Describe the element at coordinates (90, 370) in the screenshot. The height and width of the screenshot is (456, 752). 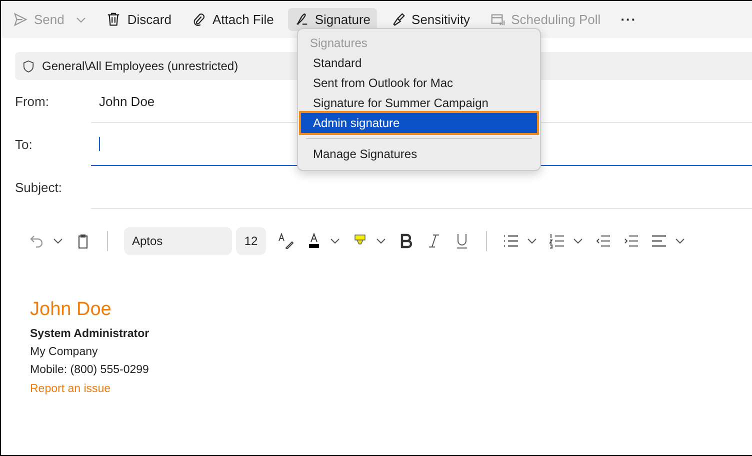
I see `signature-phone: Mobile: (800) 555-0299` at that location.